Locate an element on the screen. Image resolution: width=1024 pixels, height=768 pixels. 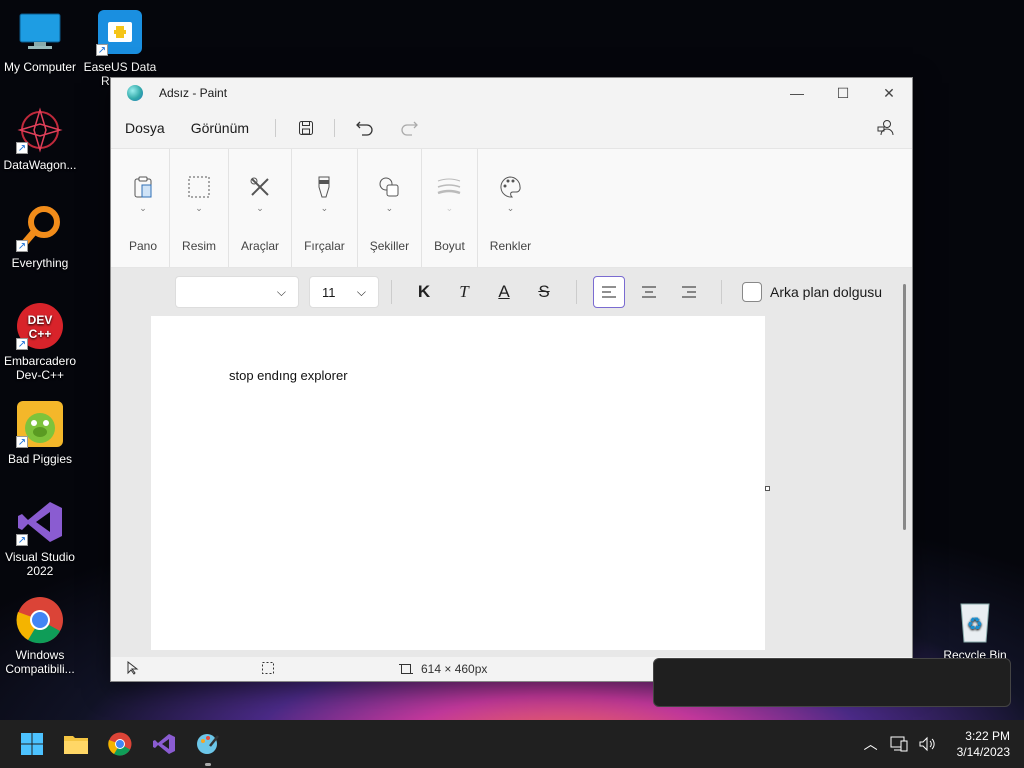
start-icon is located at coordinates (32, 744).